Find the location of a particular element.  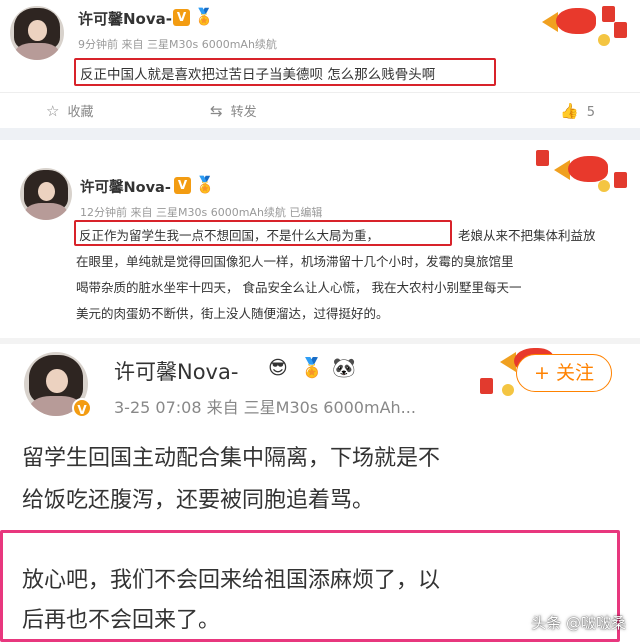

post-text-line: 美元的肉蛋奶不断供，街上没人随便溜达，过得挺好的。 is located at coordinates (232, 313).